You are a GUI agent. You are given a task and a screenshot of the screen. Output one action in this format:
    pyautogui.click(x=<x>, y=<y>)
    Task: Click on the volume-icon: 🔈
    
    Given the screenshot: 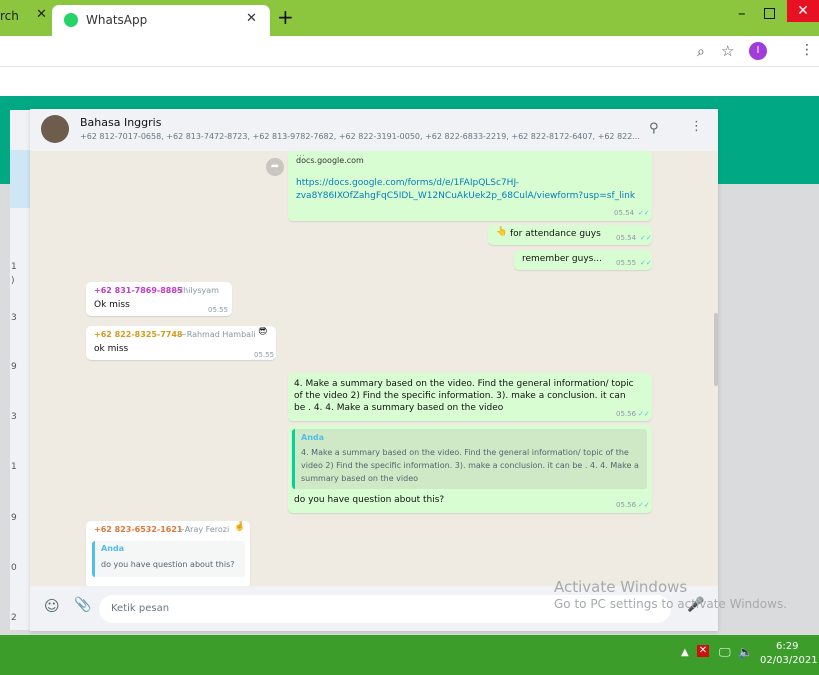 What is the action you would take?
    pyautogui.click(x=745, y=652)
    